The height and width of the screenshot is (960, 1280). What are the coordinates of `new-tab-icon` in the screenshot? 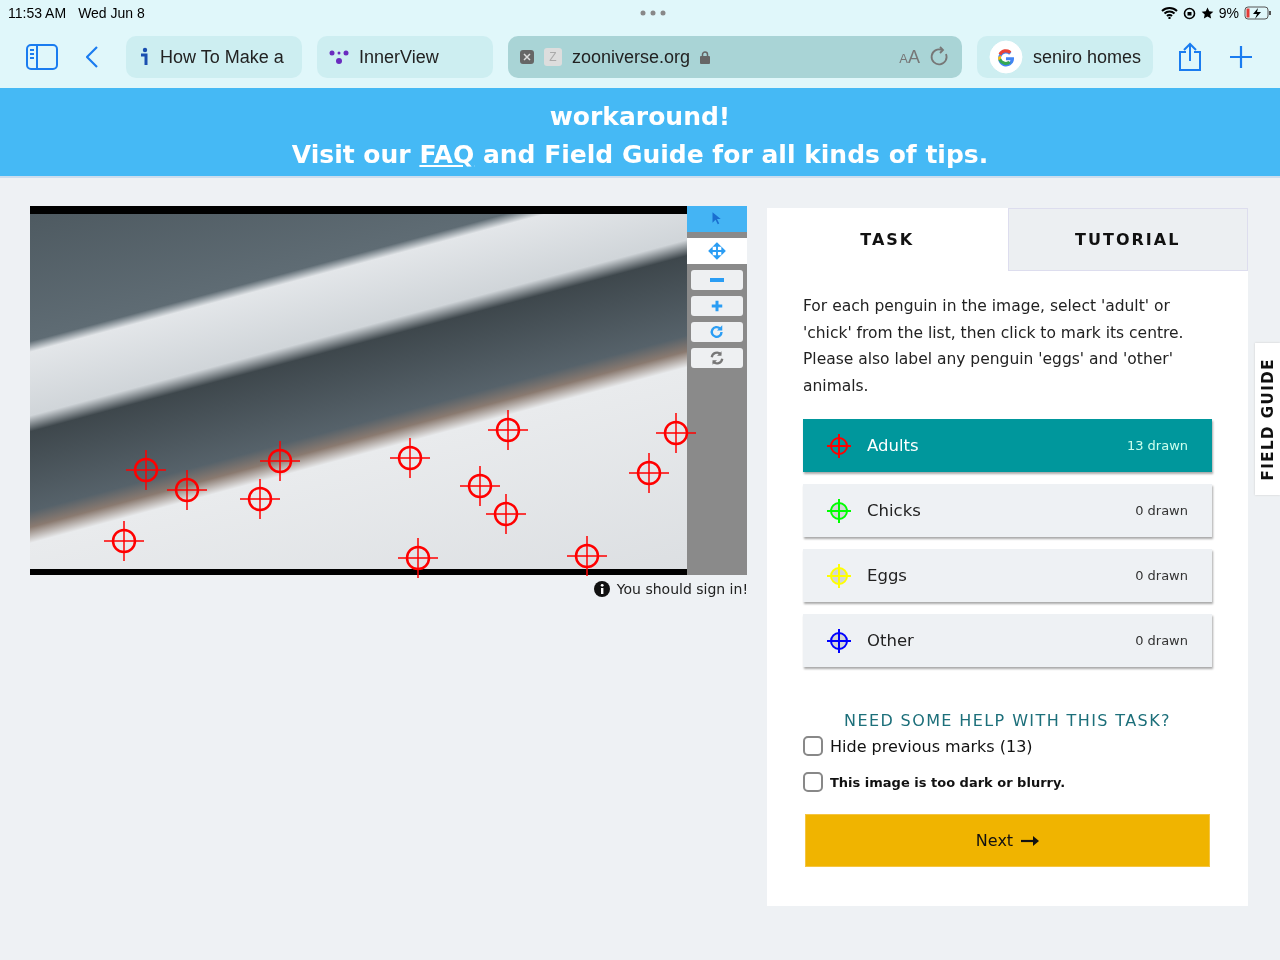 It's located at (1241, 57).